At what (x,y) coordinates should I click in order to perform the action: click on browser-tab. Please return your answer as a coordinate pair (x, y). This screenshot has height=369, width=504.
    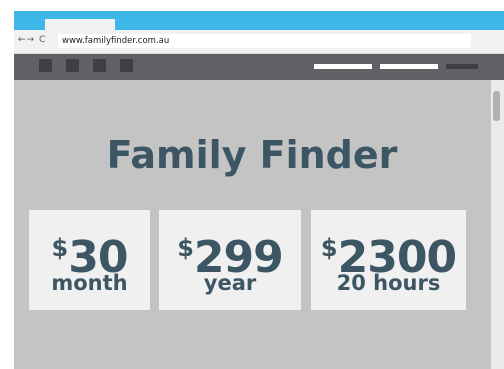
    Looking at the image, I should click on (80, 24).